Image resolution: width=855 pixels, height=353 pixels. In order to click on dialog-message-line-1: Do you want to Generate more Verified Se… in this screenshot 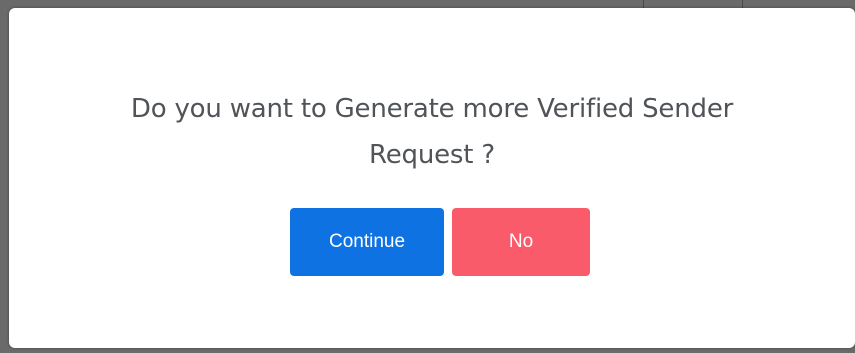, I will do `click(432, 109)`.